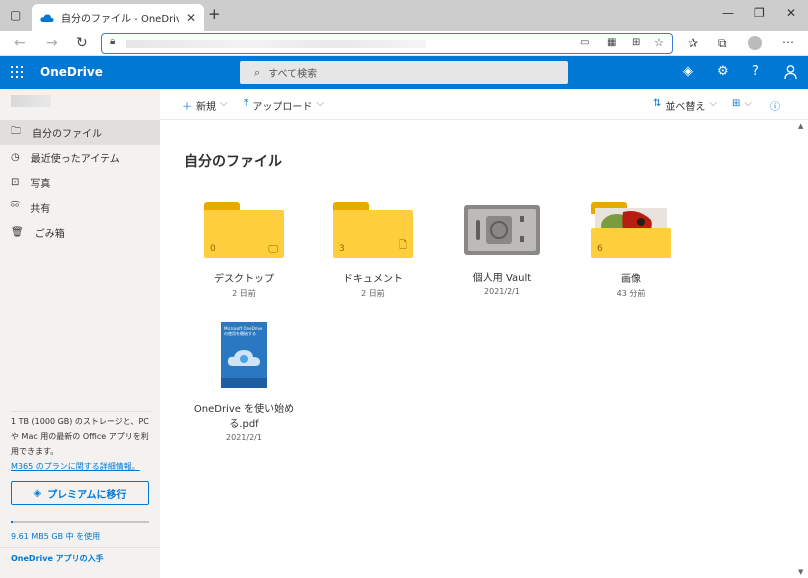  Describe the element at coordinates (113, 41) in the screenshot. I see `lock-icon: 🔒︎` at that location.